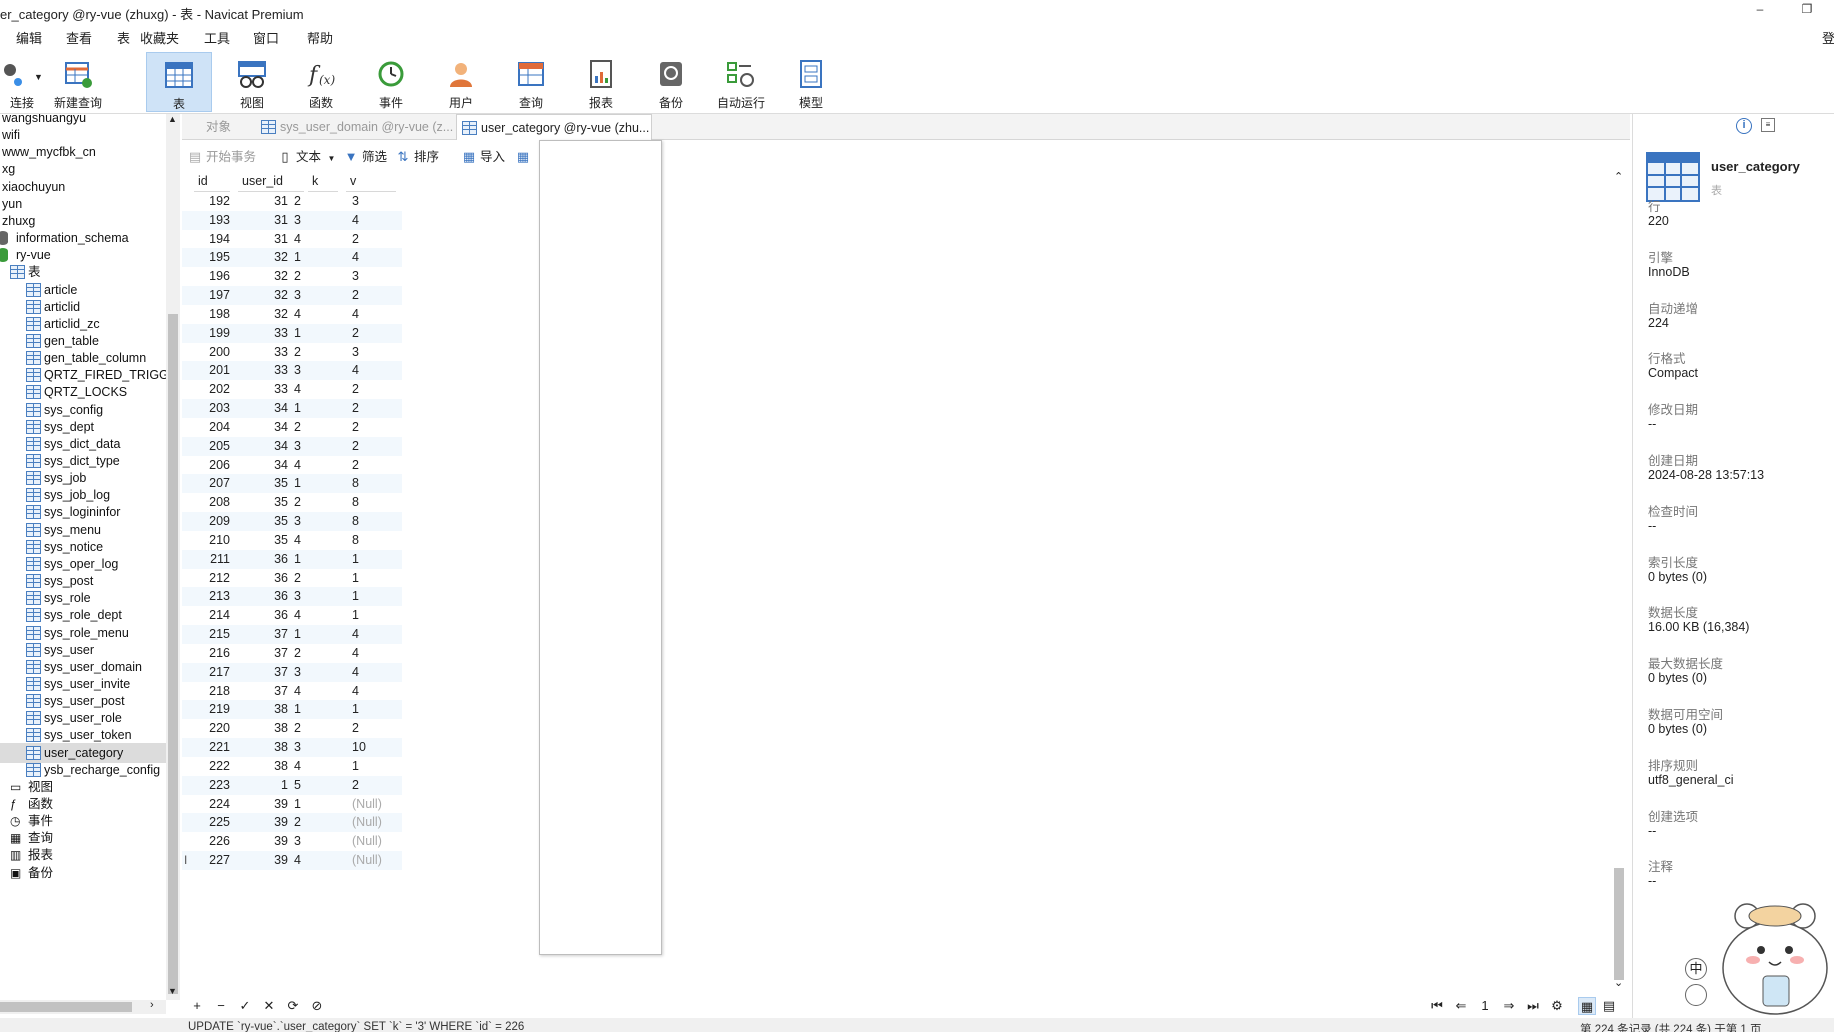 The image size is (1834, 1032). Describe the element at coordinates (212, 672) in the screenshot. I see `cell-id: 217` at that location.